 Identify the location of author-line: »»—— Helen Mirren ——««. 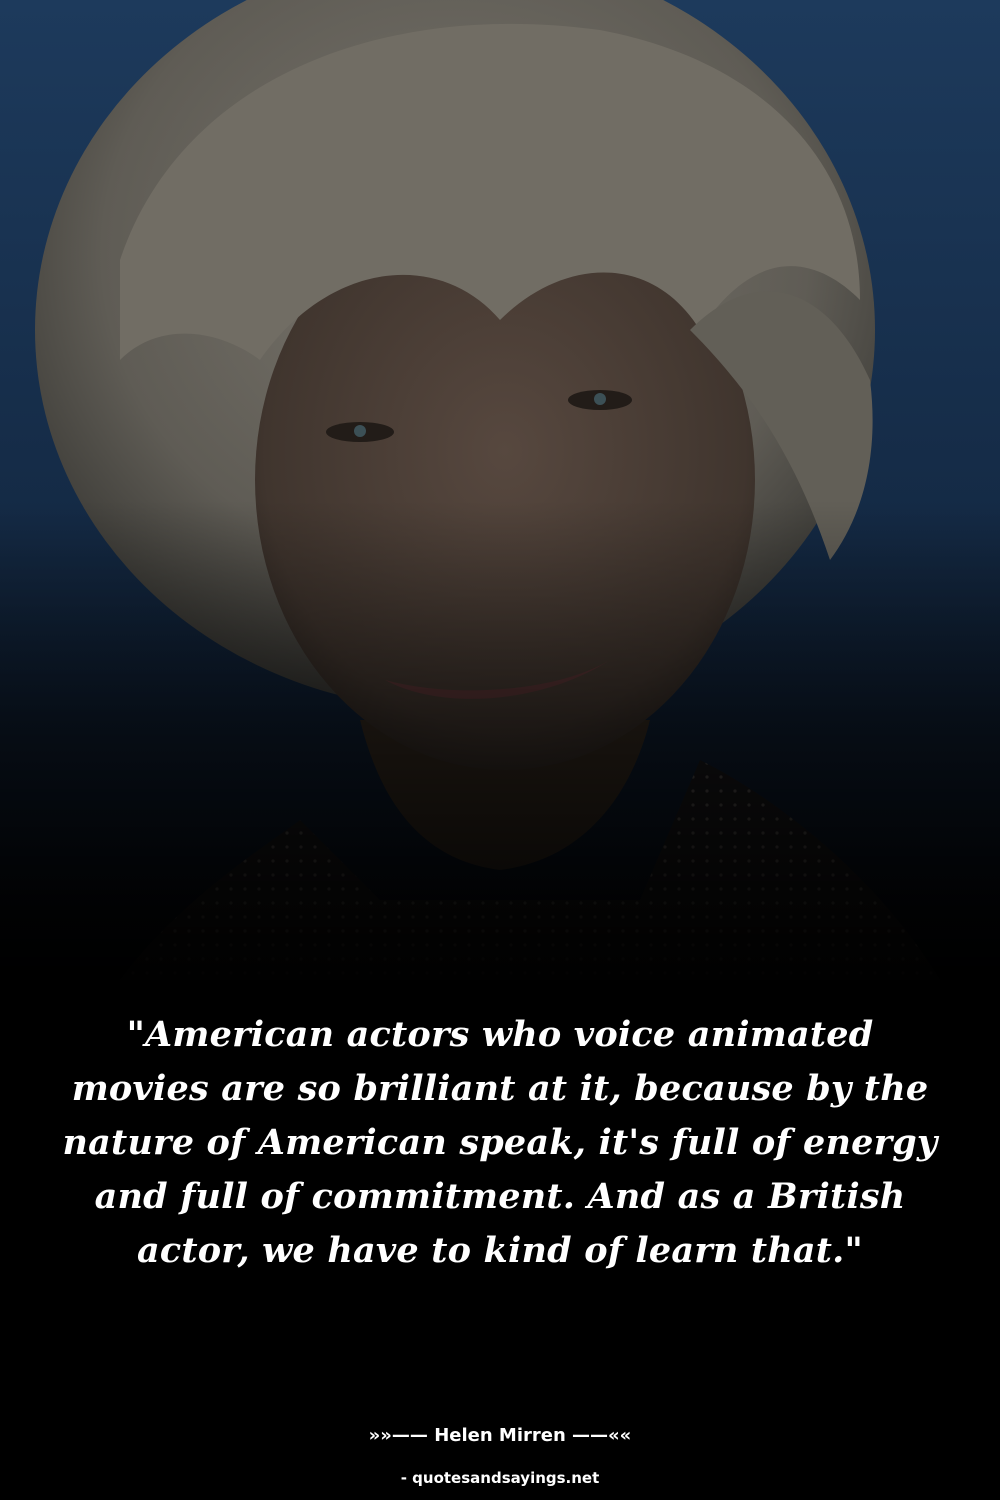
(500, 1435).